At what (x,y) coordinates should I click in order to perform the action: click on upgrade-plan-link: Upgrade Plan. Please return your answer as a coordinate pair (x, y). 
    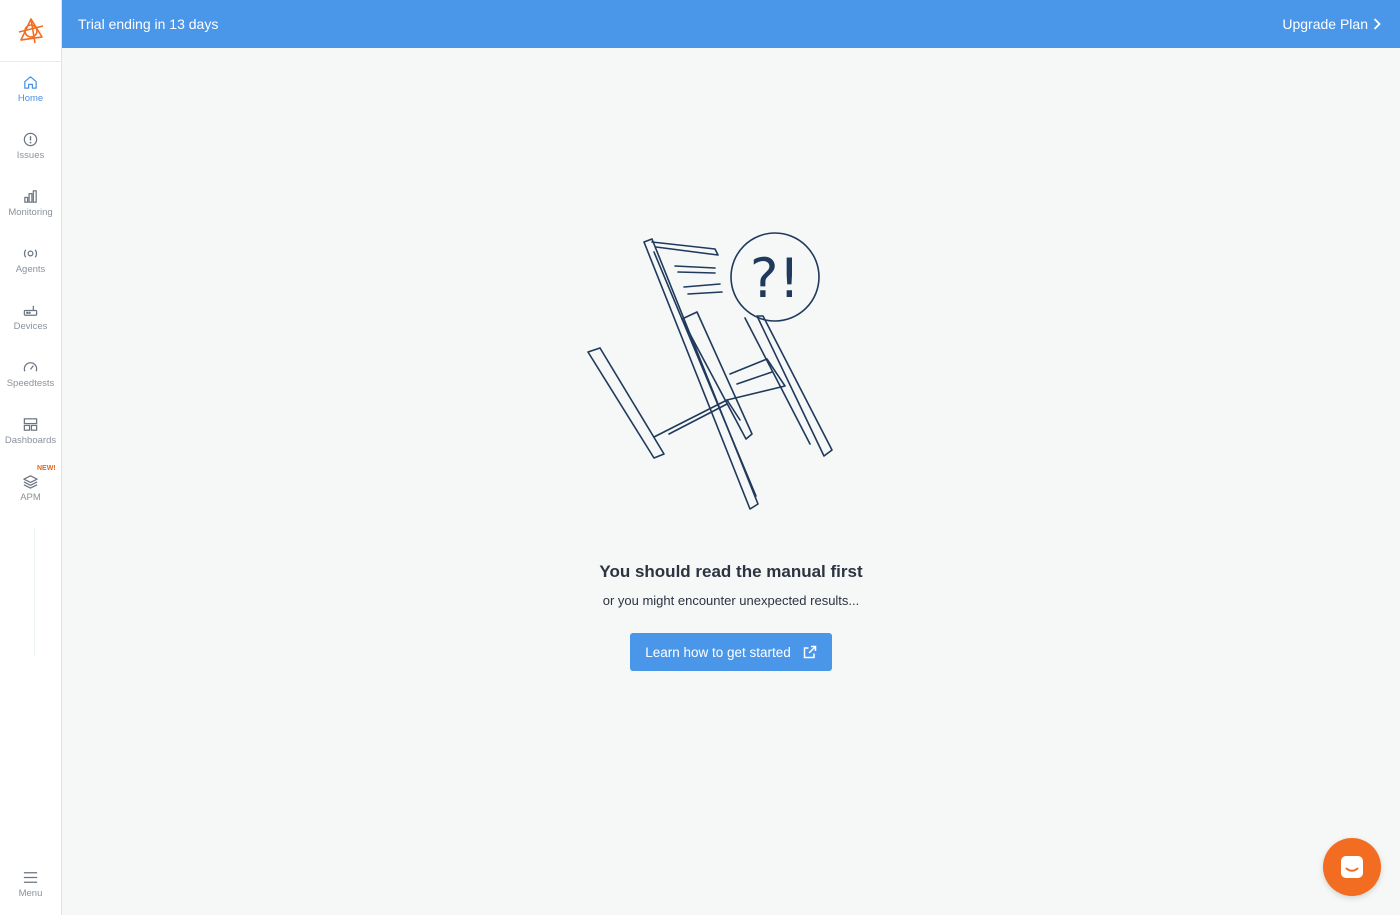
    Looking at the image, I should click on (1332, 24).